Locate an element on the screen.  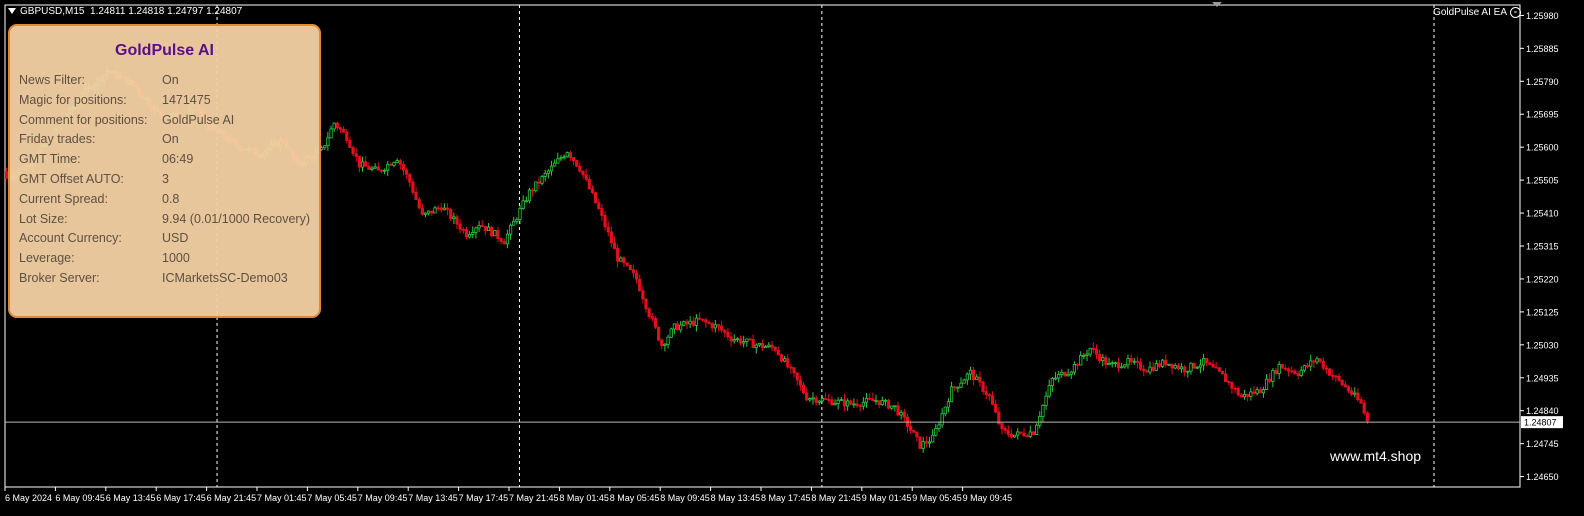
info-label: Friday trades: is located at coordinates (57, 139).